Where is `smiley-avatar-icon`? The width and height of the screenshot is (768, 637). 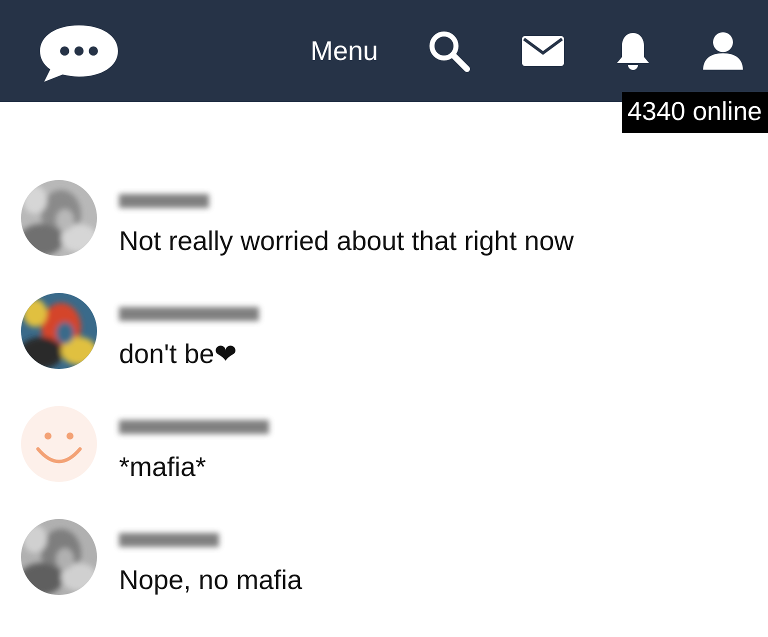 smiley-avatar-icon is located at coordinates (59, 444).